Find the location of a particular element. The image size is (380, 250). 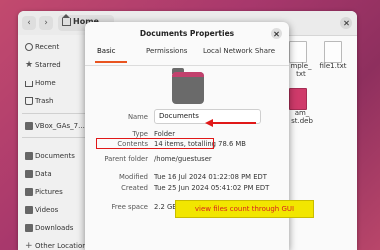

file-label: file1.txt is located at coordinates (333, 66).